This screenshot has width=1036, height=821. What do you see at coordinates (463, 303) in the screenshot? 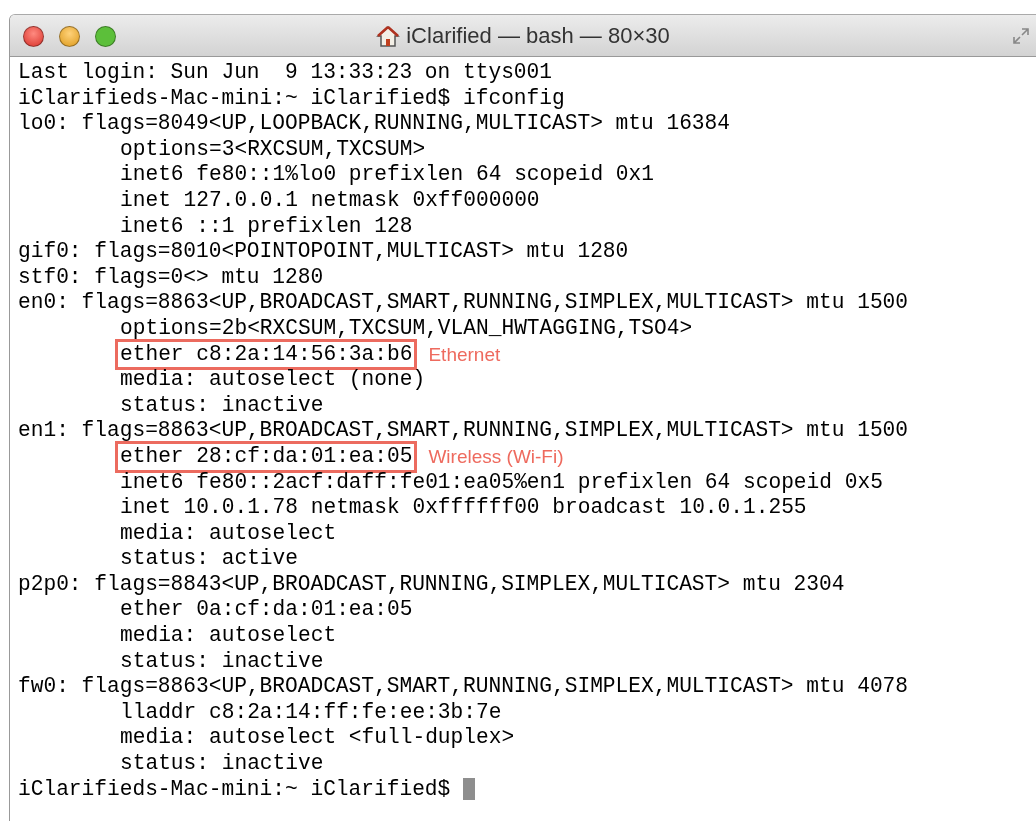
I see `terminal-line: en0: flags=8863<UP,BROADCAST,SMART,RUNNING,SIMPLEX,MULTICAST> mtu 1500` at bounding box center [463, 303].